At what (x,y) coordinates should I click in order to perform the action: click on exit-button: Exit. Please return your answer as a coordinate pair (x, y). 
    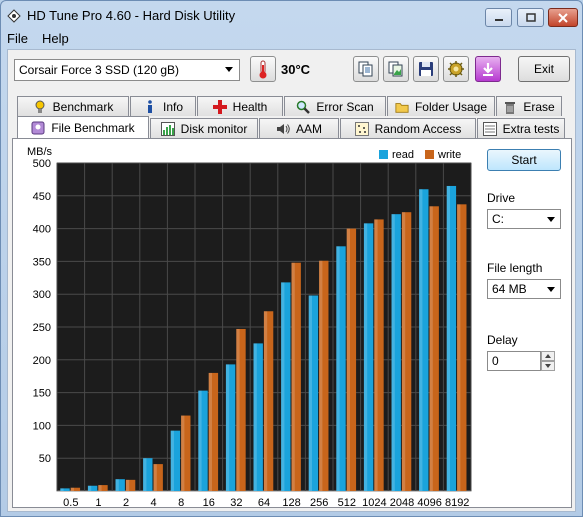
    Looking at the image, I should click on (544, 69).